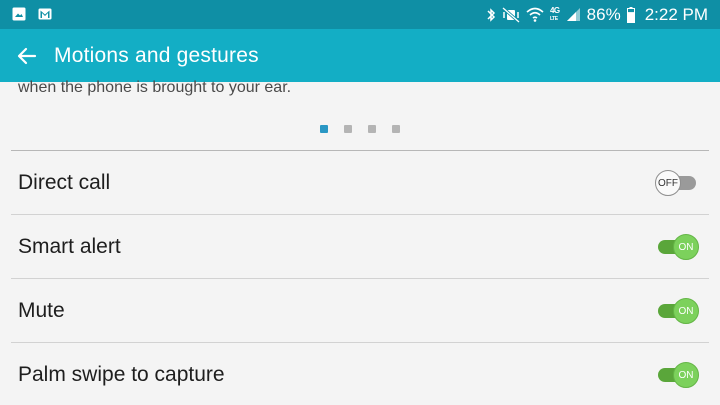  What do you see at coordinates (41, 310) in the screenshot?
I see `setting-label: Mute` at bounding box center [41, 310].